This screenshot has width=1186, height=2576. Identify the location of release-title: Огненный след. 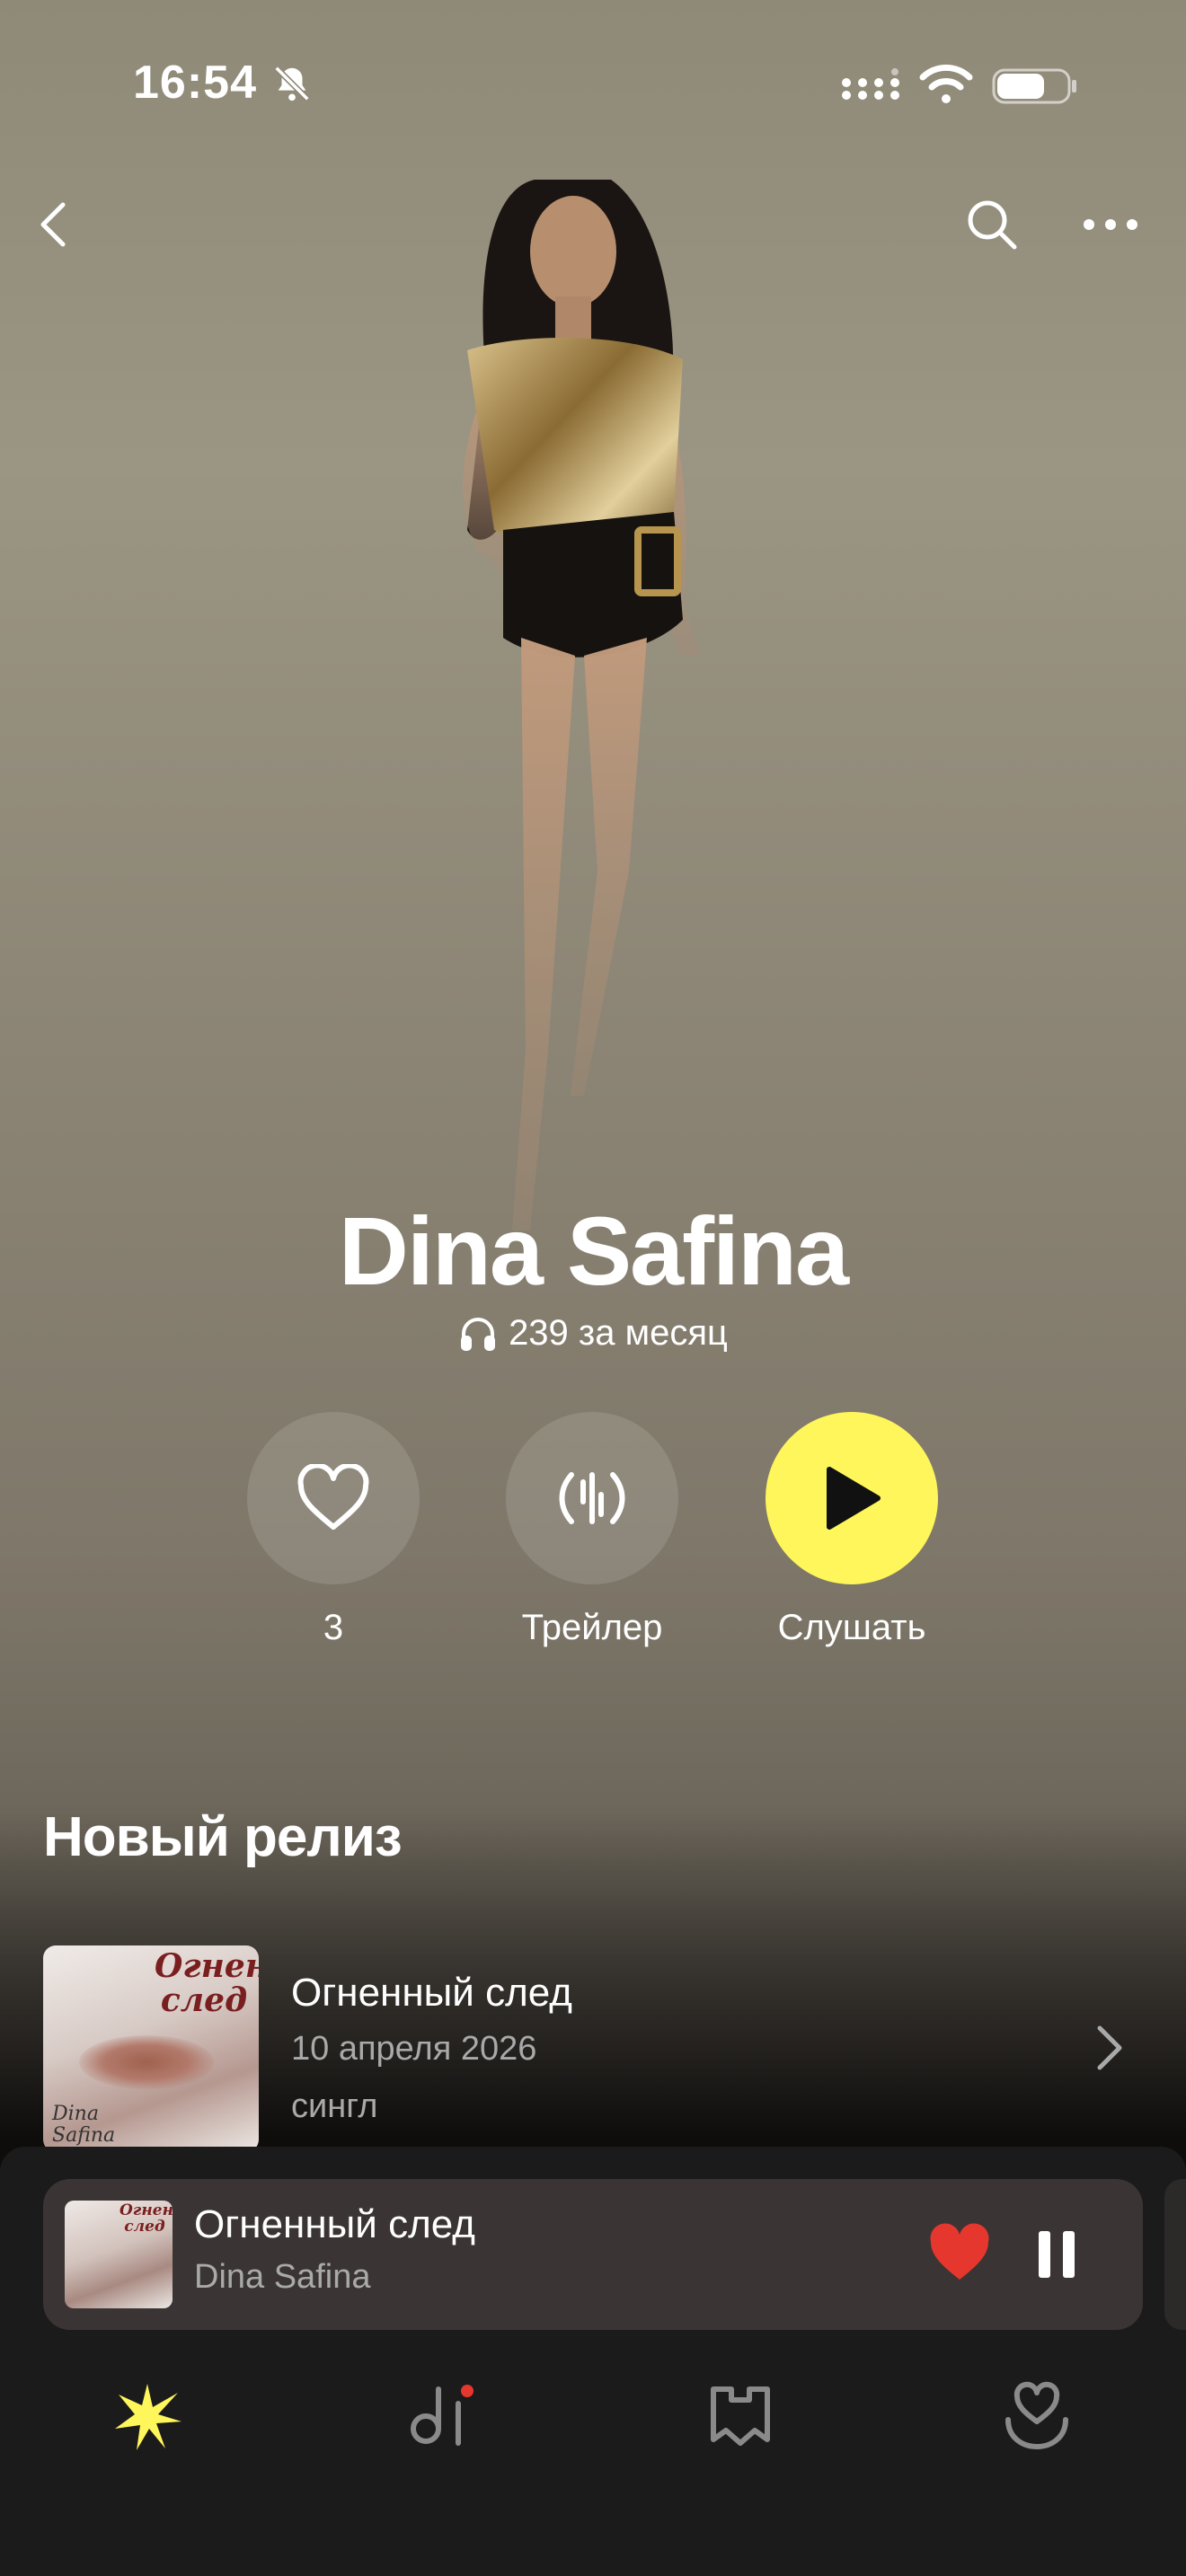
(431, 1993).